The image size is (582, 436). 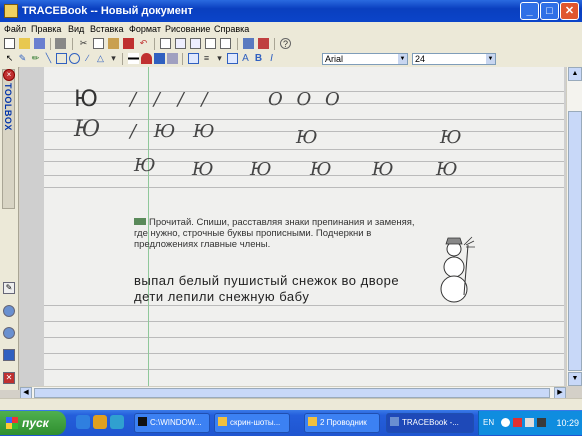 I want to click on menu-help: Справка, so click(x=231, y=29).